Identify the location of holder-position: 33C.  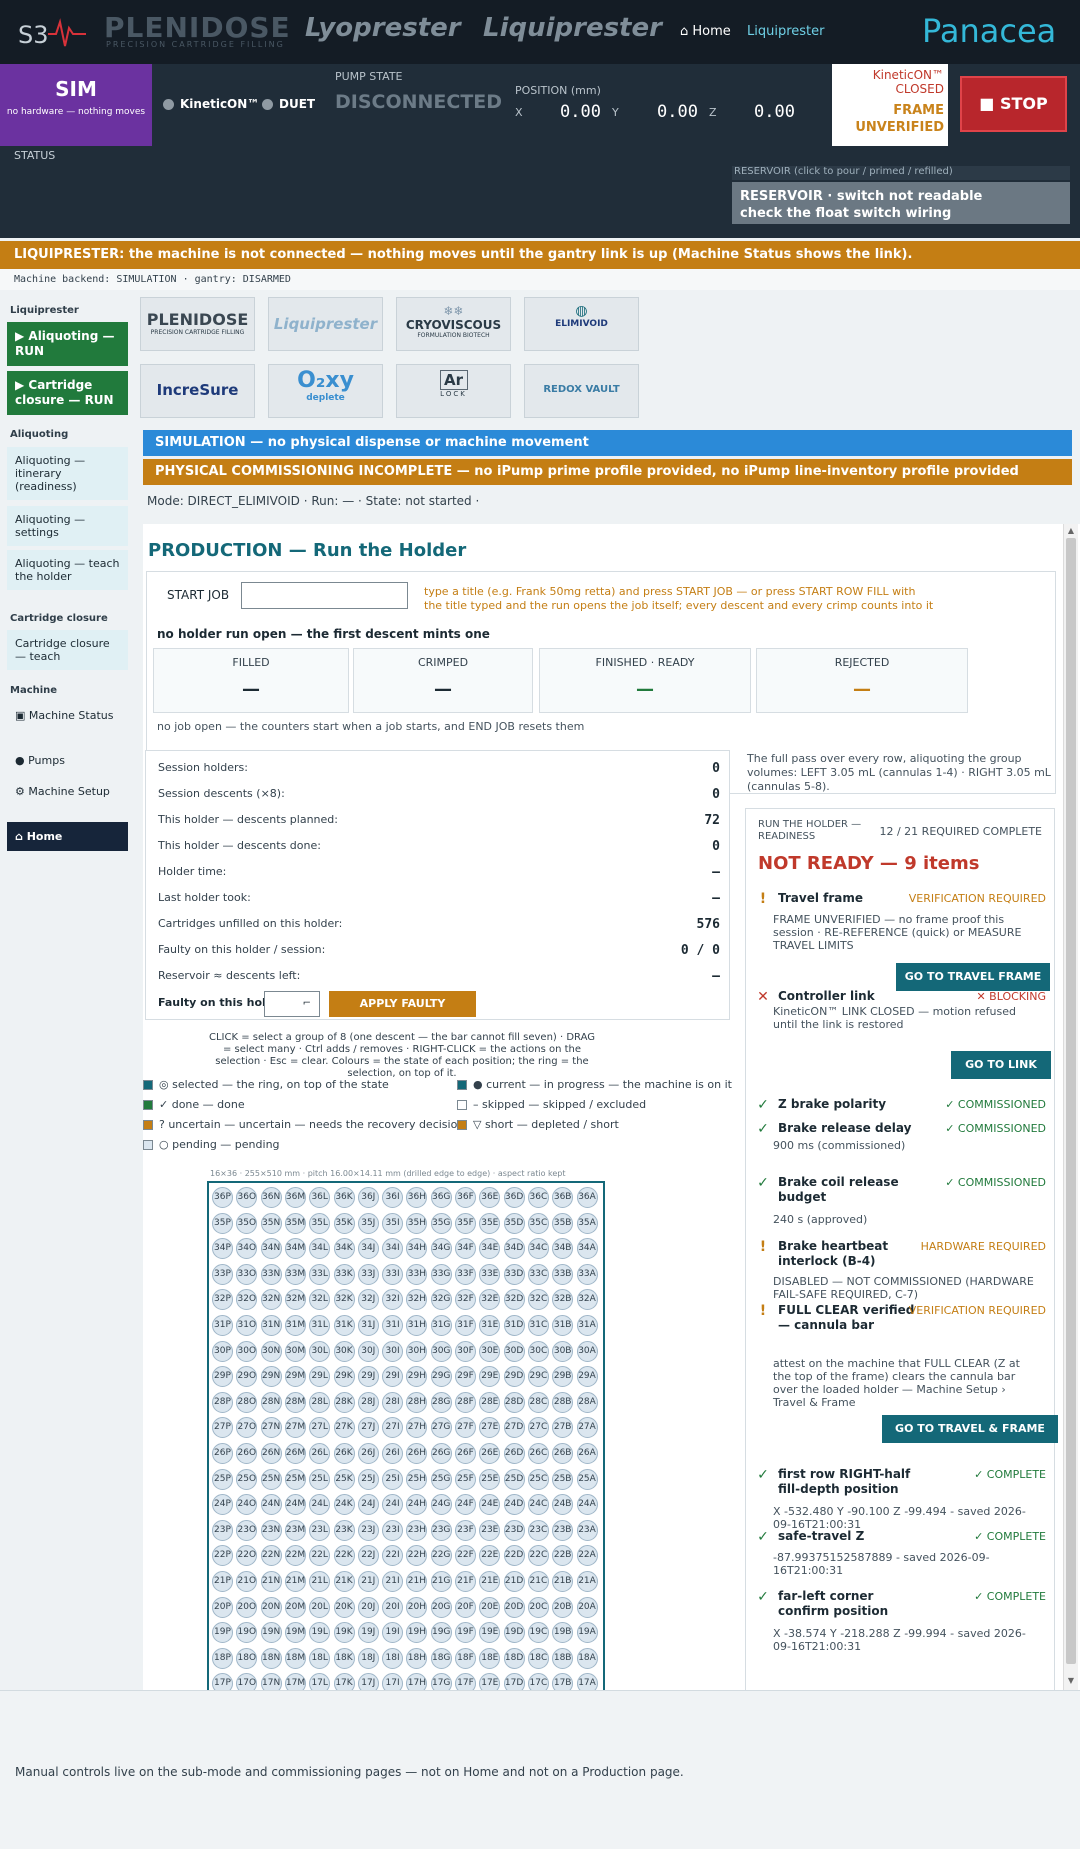
(538, 1274).